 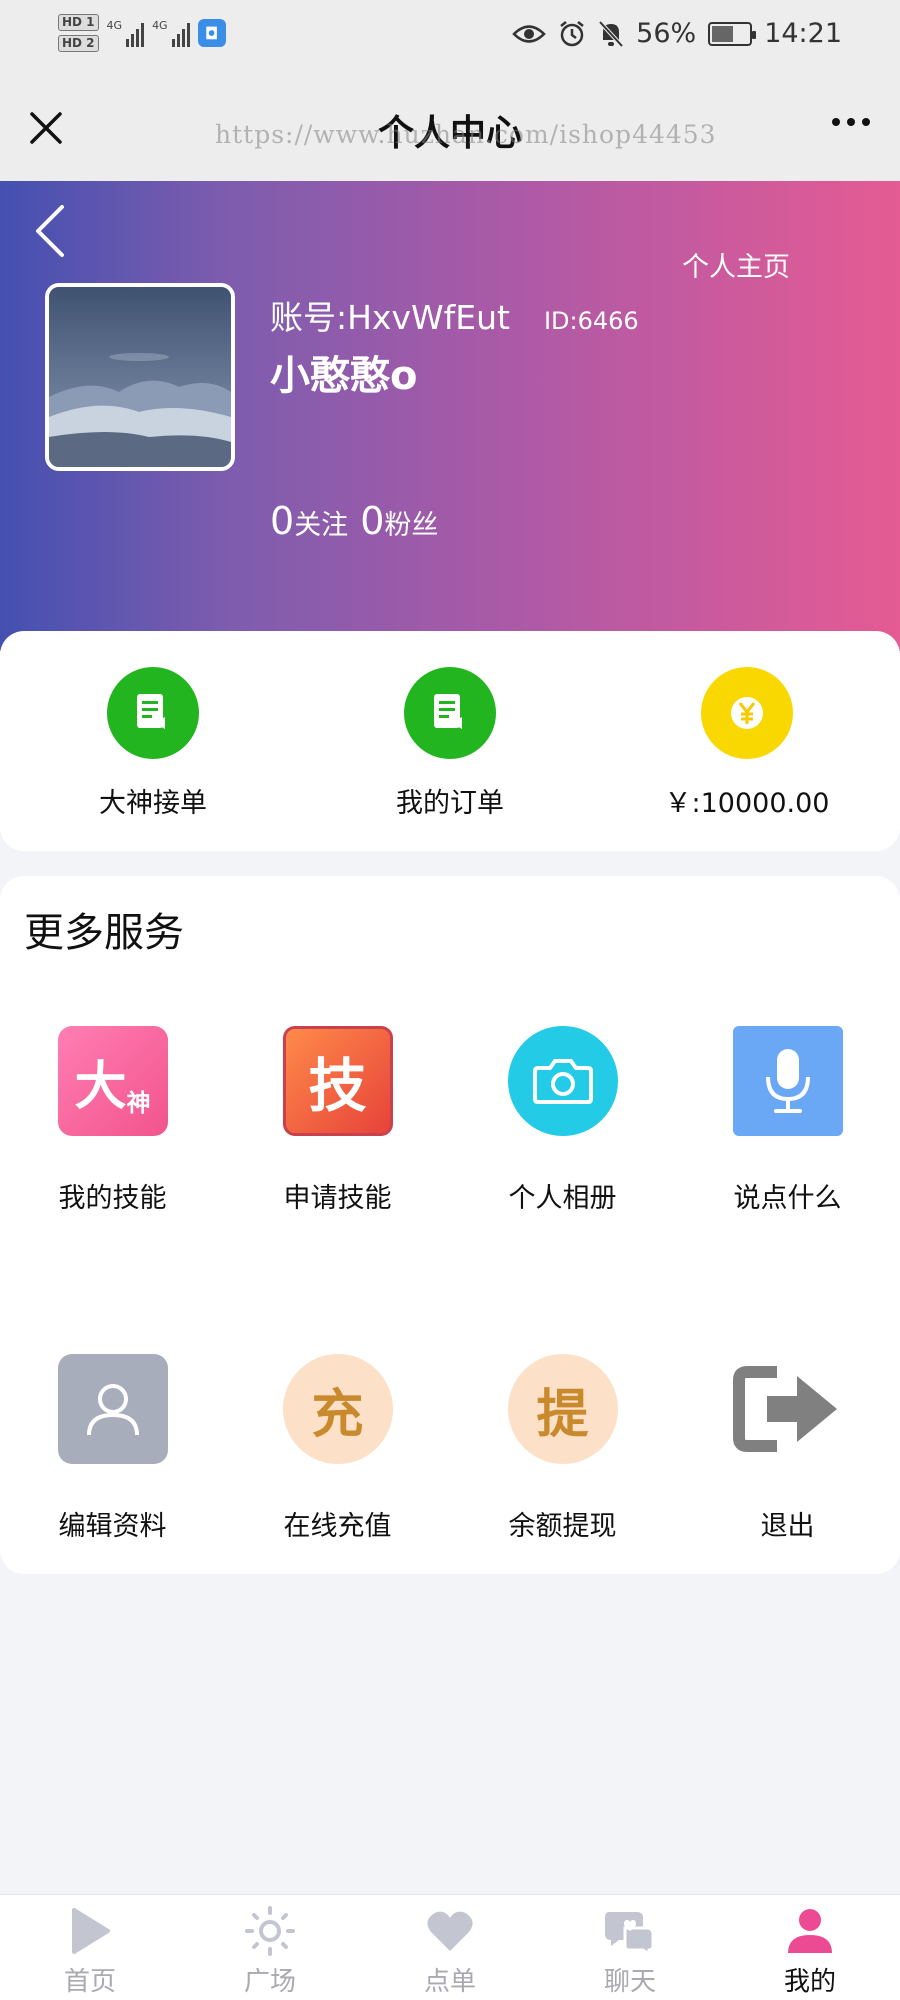 What do you see at coordinates (337, 1526) in the screenshot?
I see `service-label: 在线充值` at bounding box center [337, 1526].